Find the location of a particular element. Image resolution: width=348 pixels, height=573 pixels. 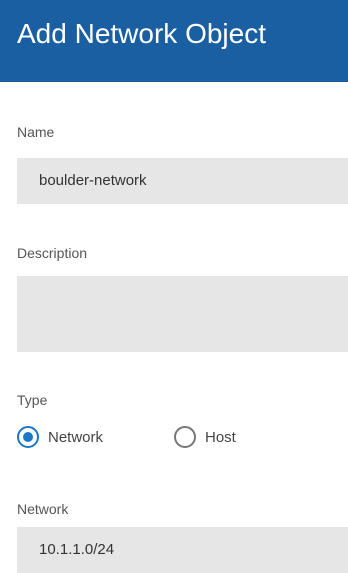

type-radio-network: Network is located at coordinates (60, 437).